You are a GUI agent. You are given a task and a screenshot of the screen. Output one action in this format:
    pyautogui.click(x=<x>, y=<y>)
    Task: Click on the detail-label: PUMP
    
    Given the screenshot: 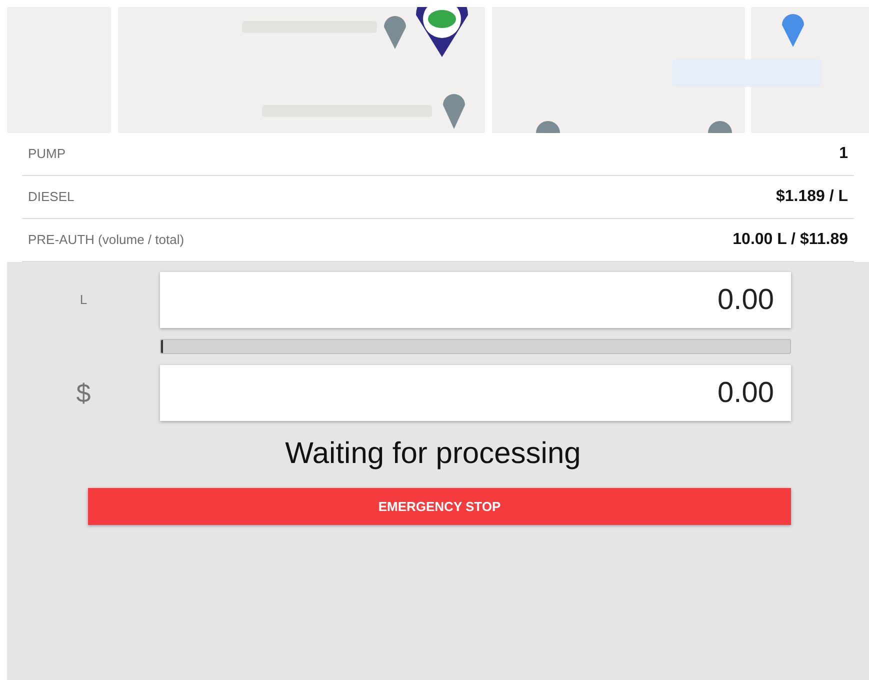 What is the action you would take?
    pyautogui.click(x=47, y=154)
    